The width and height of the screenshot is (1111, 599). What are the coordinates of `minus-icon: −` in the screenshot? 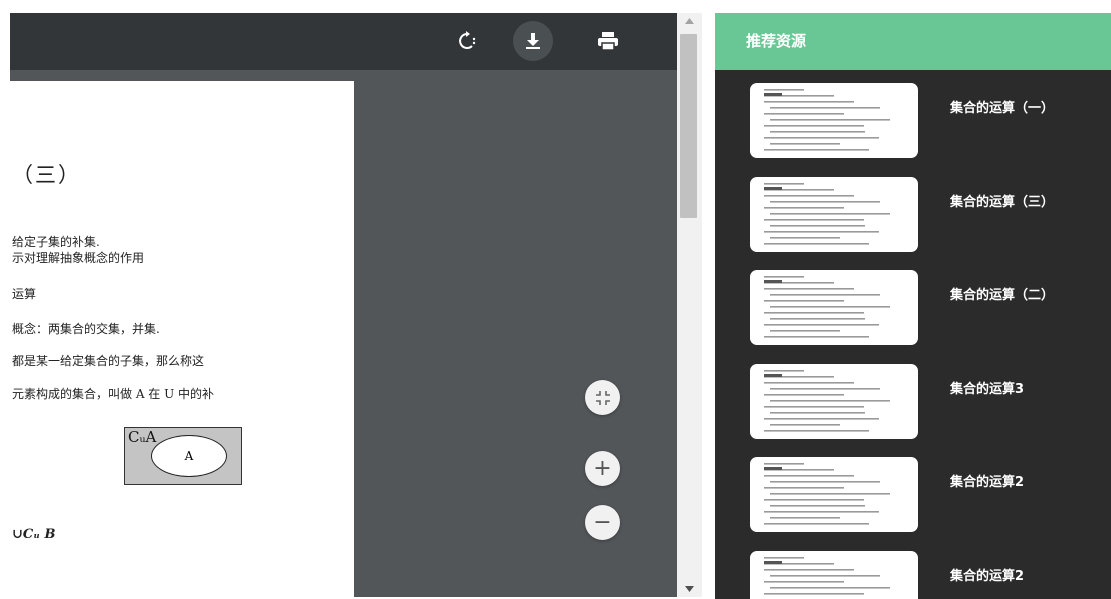 It's located at (602, 522).